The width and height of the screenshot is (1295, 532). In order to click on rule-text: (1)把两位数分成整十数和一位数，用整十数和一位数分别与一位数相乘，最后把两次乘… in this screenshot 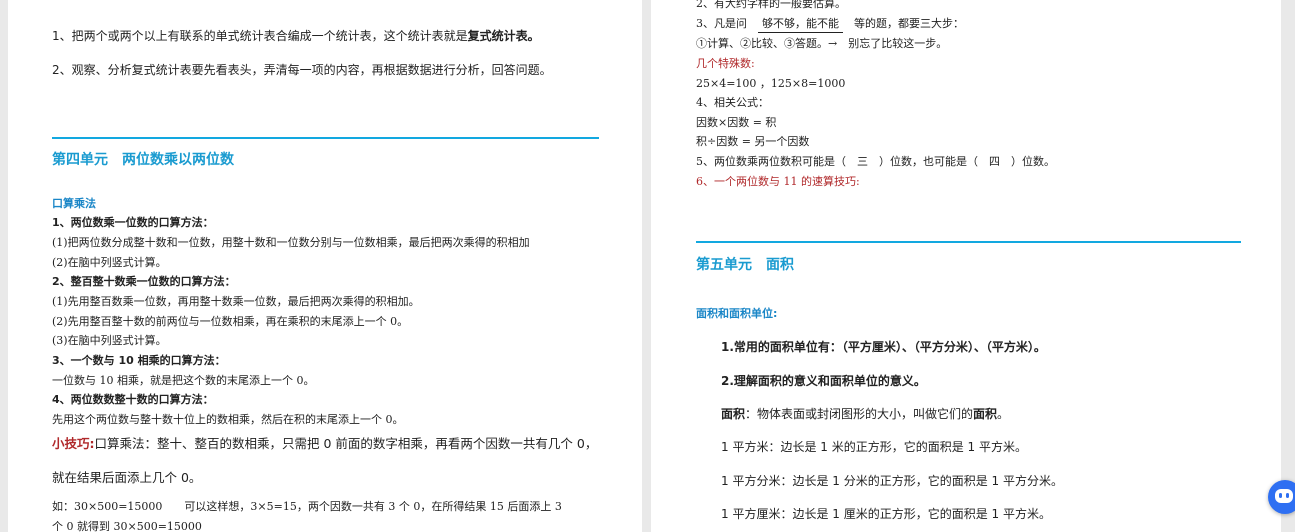, I will do `click(291, 242)`.